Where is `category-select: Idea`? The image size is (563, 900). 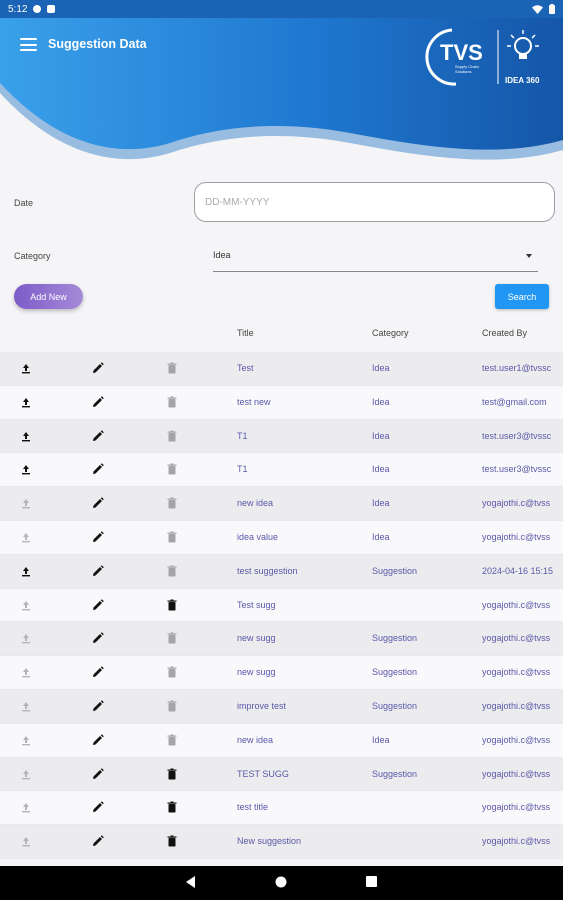
category-select: Idea is located at coordinates (375, 259).